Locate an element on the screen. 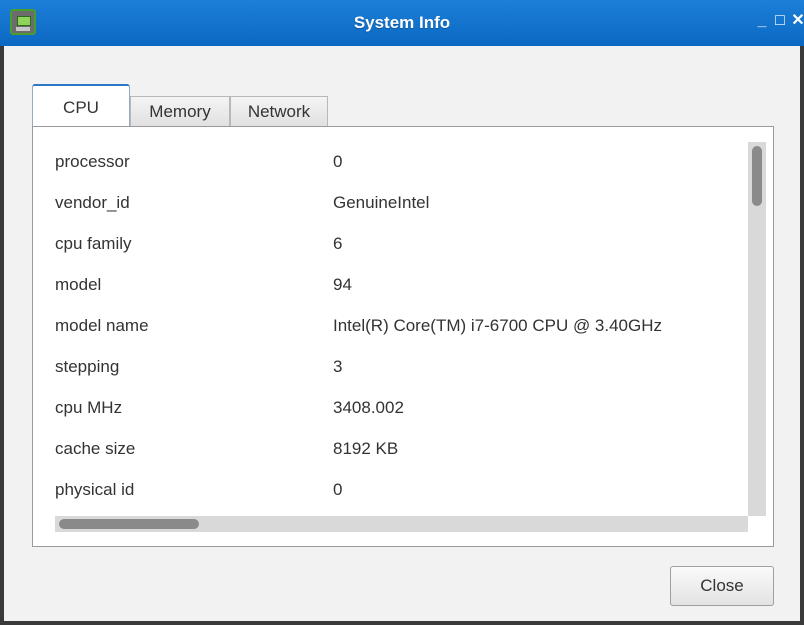  tab-network: Network is located at coordinates (279, 111).